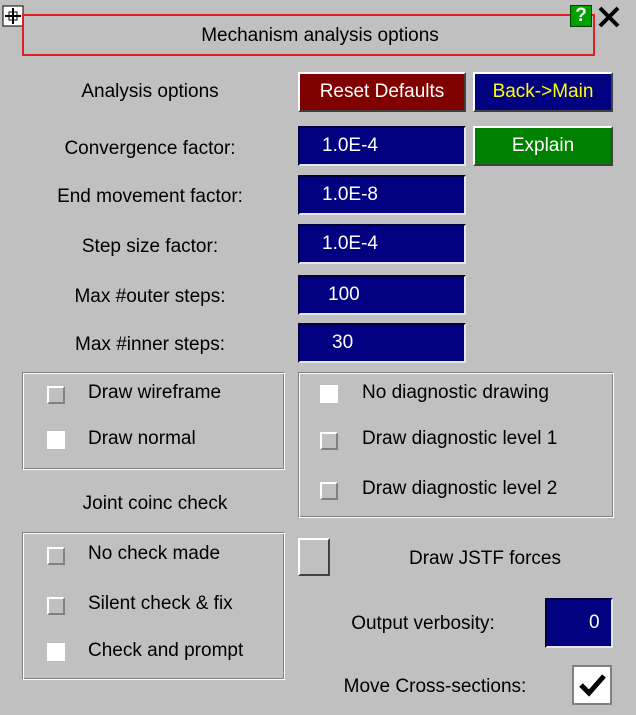 Image resolution: width=636 pixels, height=715 pixels. Describe the element at coordinates (382, 244) in the screenshot. I see `step-size-factor-field: 1.0E-4` at that location.